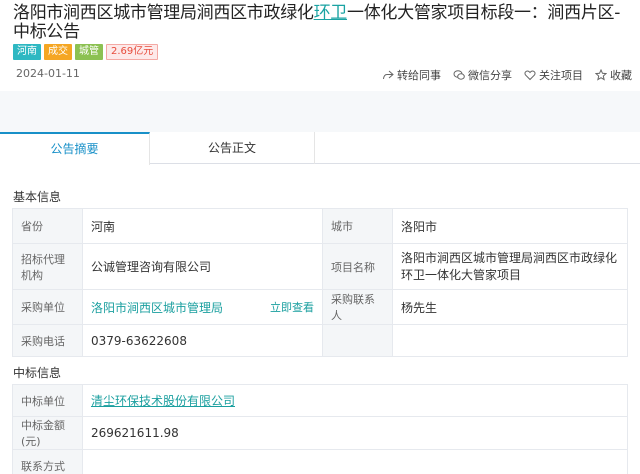  I want to click on table-row: 省份 河南 城市 洛阳市, so click(320, 226).